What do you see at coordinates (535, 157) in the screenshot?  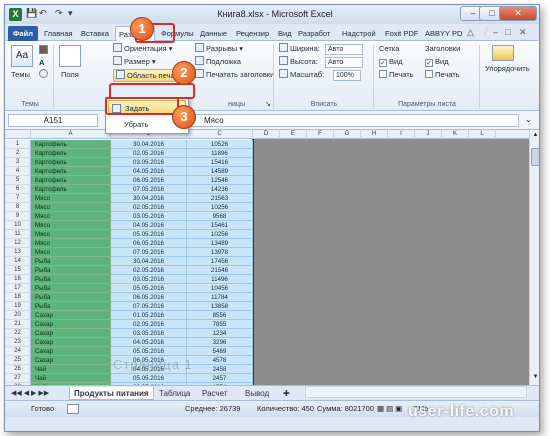 I see `scroll-thumb` at bounding box center [535, 157].